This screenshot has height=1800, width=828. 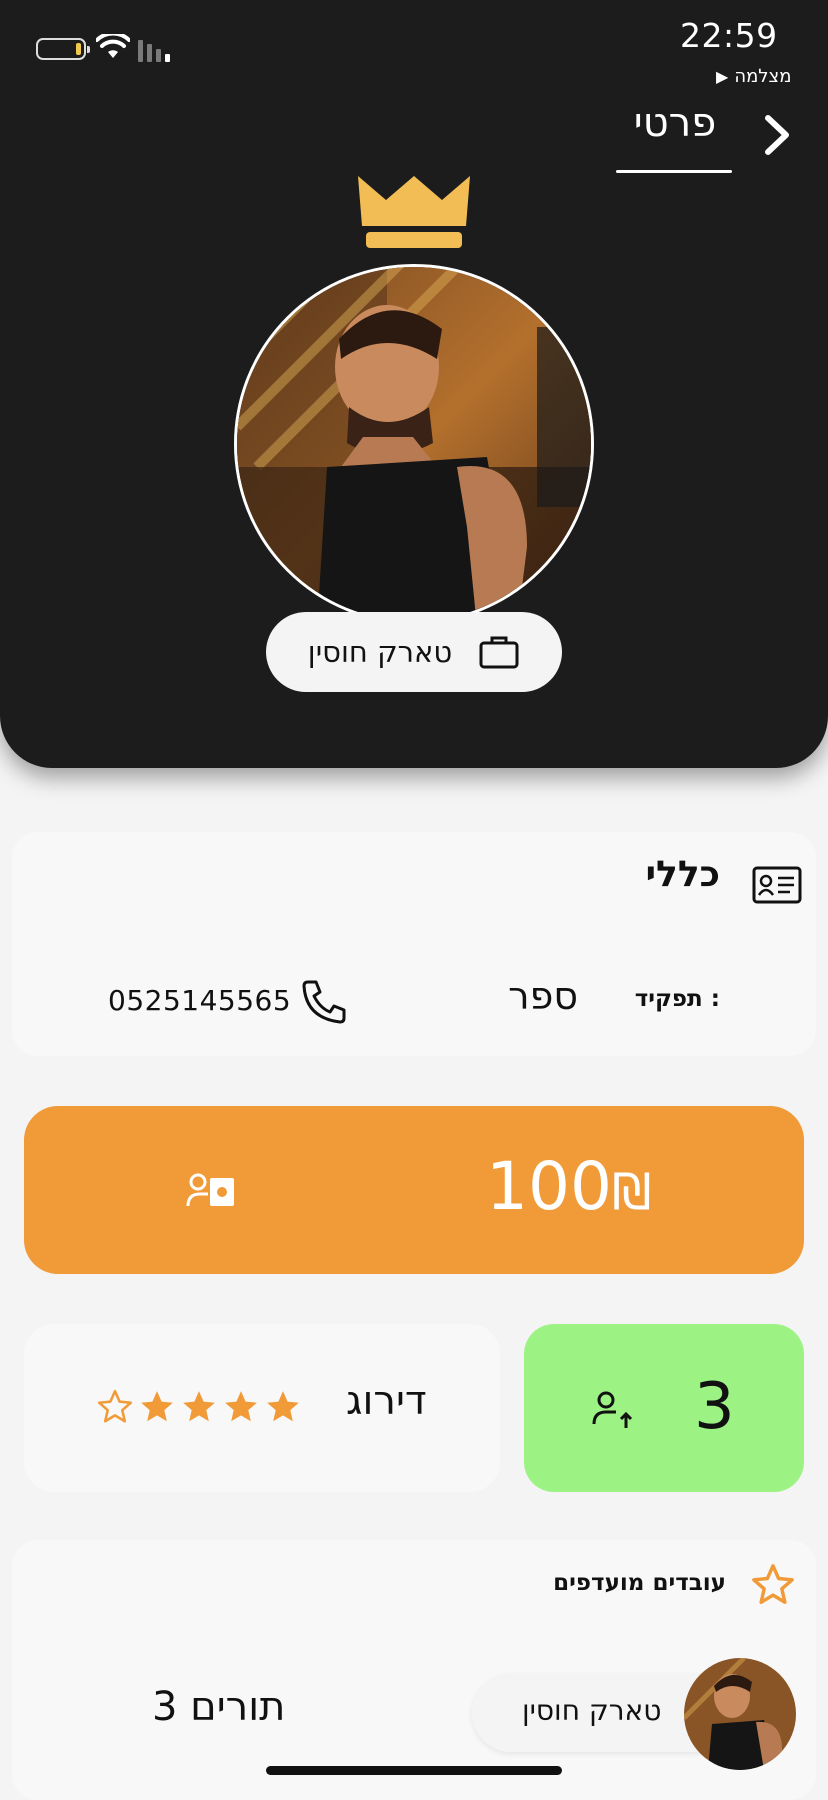 I want to click on signal-icon, so click(x=154, y=50).